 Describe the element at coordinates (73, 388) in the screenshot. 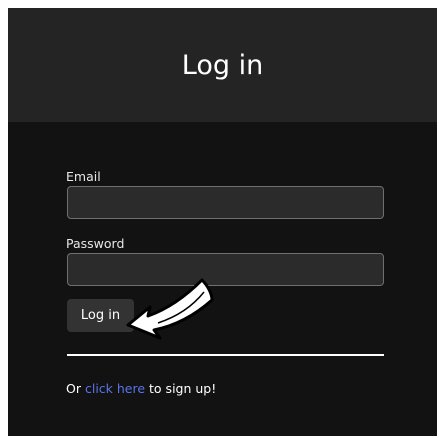

I see `signup-prefix: Or` at that location.